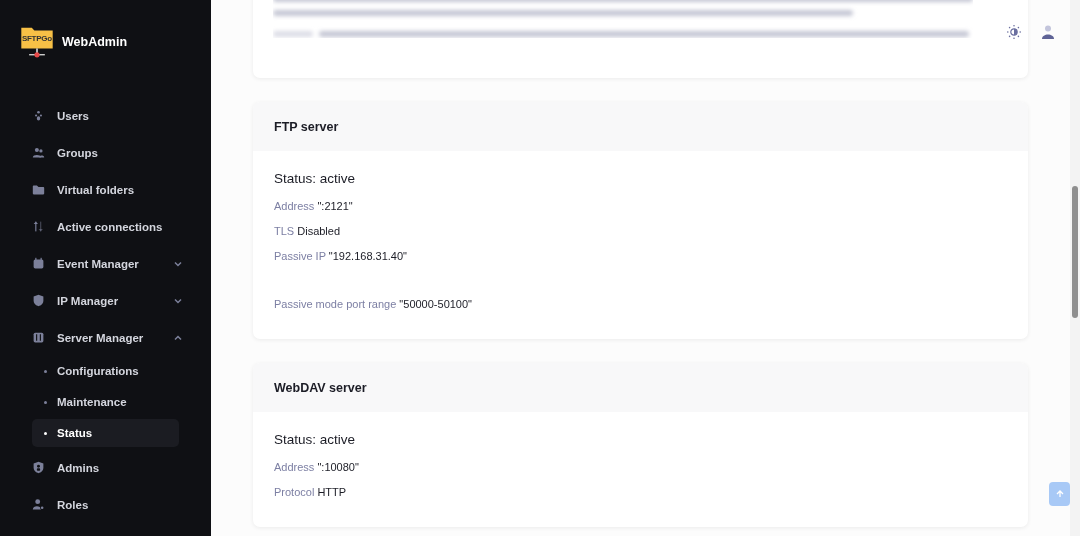  What do you see at coordinates (105, 189) in the screenshot?
I see `sidebar-item: Virtual folders` at bounding box center [105, 189].